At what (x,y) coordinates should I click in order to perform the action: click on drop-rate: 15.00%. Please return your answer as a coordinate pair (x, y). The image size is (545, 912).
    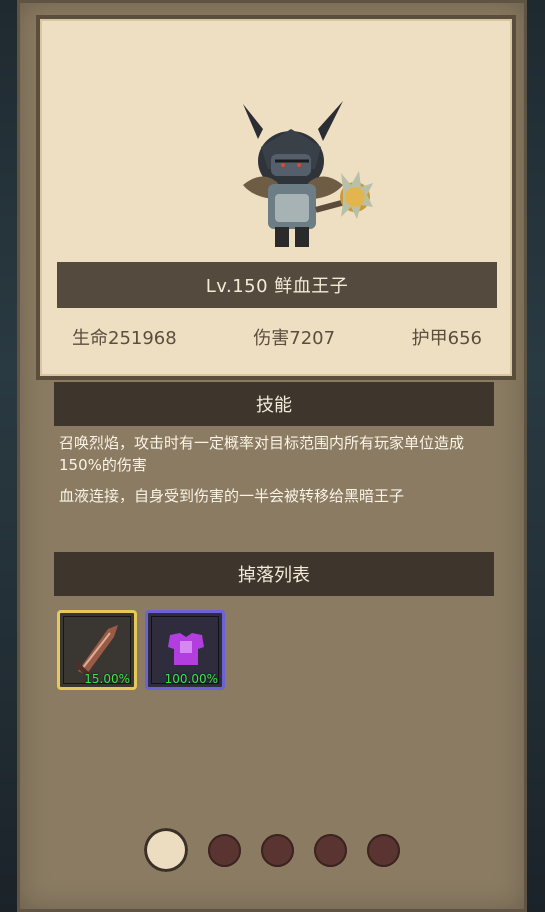
    Looking at the image, I should click on (107, 679).